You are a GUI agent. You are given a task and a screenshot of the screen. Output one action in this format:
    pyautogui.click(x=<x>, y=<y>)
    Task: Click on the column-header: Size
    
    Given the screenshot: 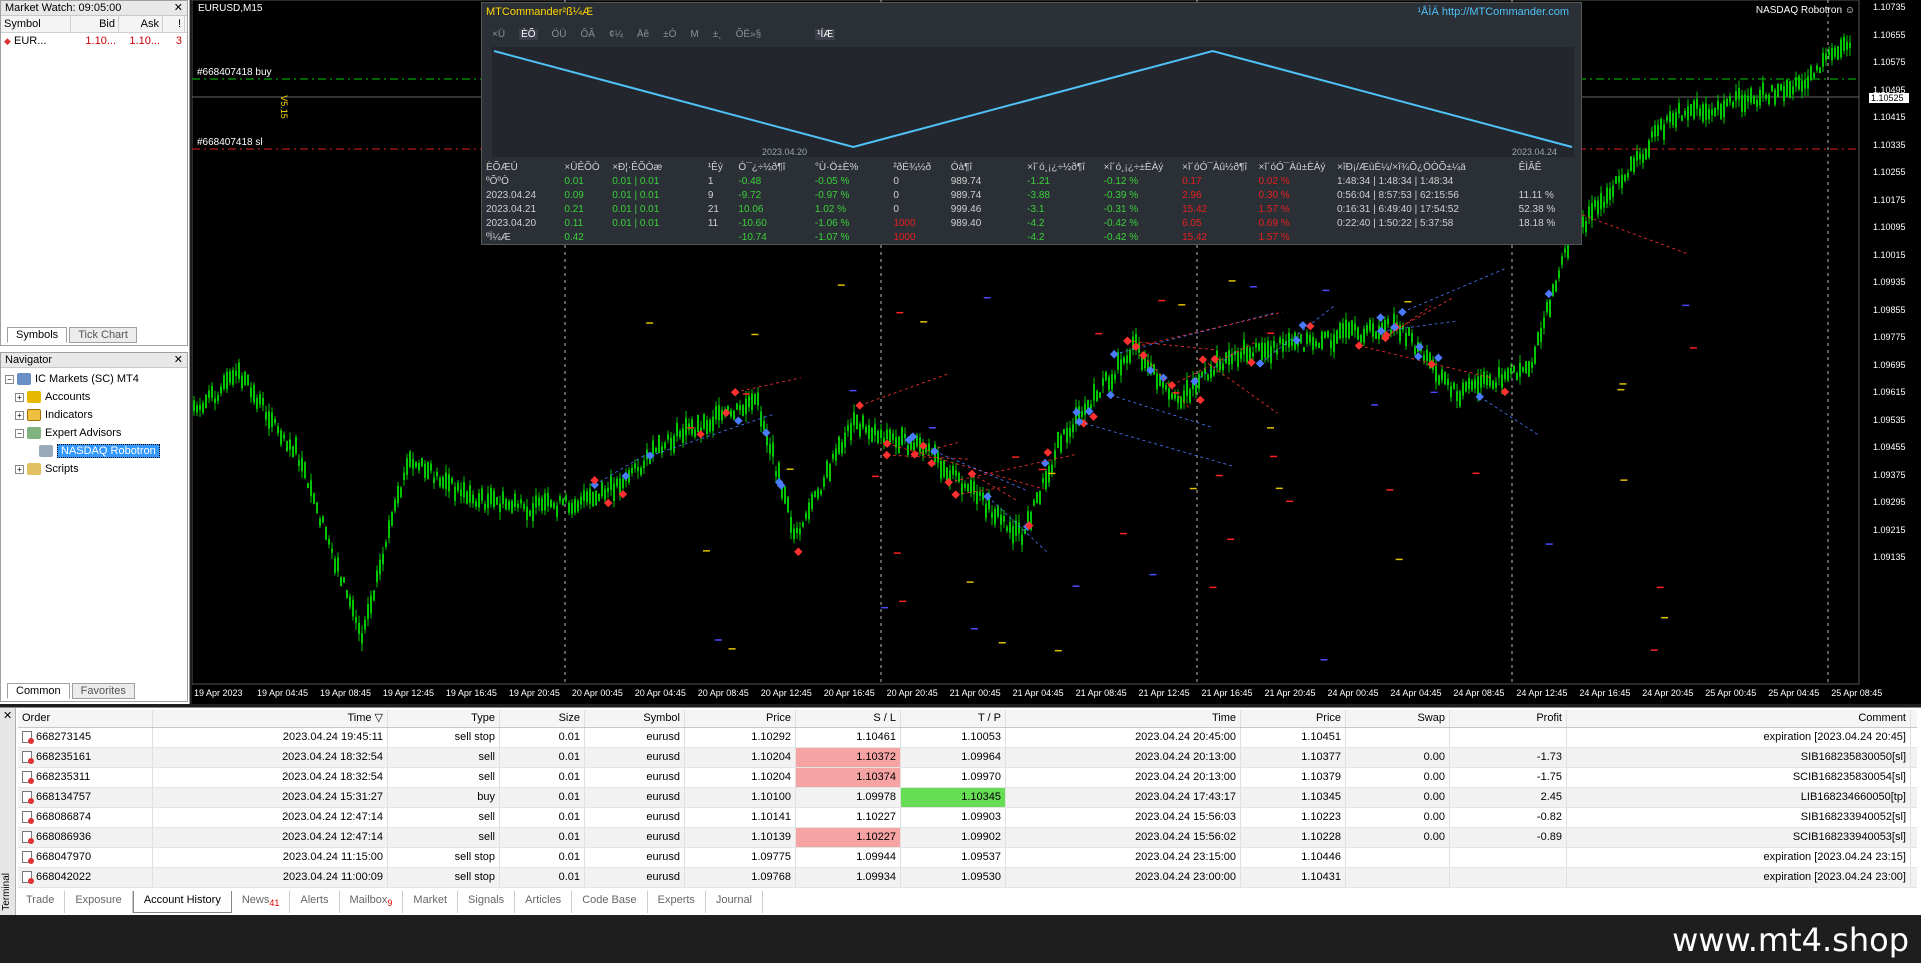 What is the action you would take?
    pyautogui.click(x=542, y=718)
    